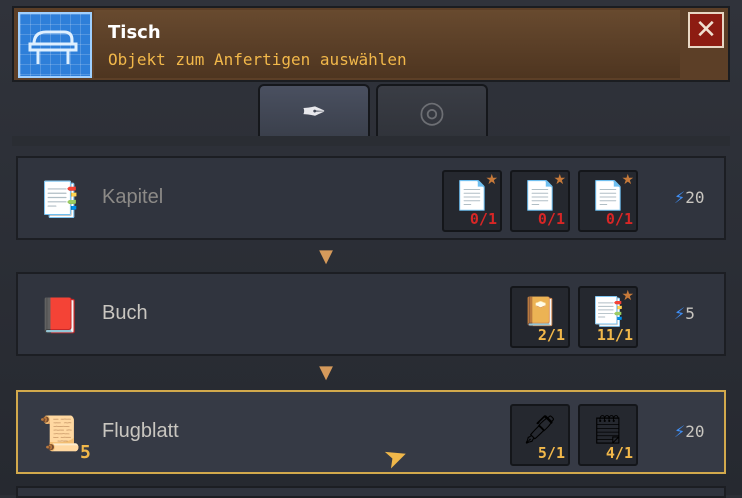 This screenshot has width=742, height=498. Describe the element at coordinates (619, 453) in the screenshot. I see `ingredient-count: 4/1` at that location.